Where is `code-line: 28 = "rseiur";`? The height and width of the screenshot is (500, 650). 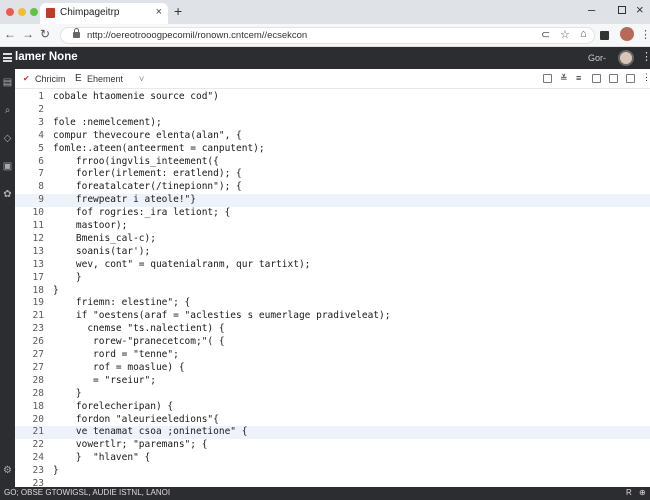 code-line: 28 = "rseiur"; is located at coordinates (332, 381).